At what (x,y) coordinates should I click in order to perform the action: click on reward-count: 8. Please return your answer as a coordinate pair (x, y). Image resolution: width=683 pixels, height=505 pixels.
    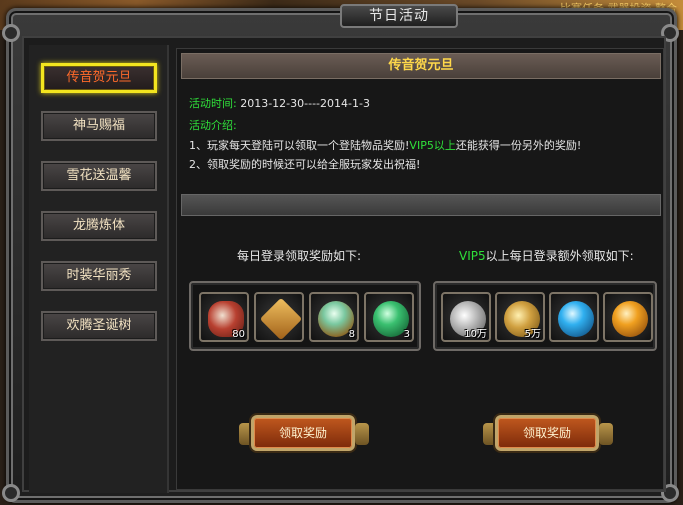
    Looking at the image, I should click on (351, 334).